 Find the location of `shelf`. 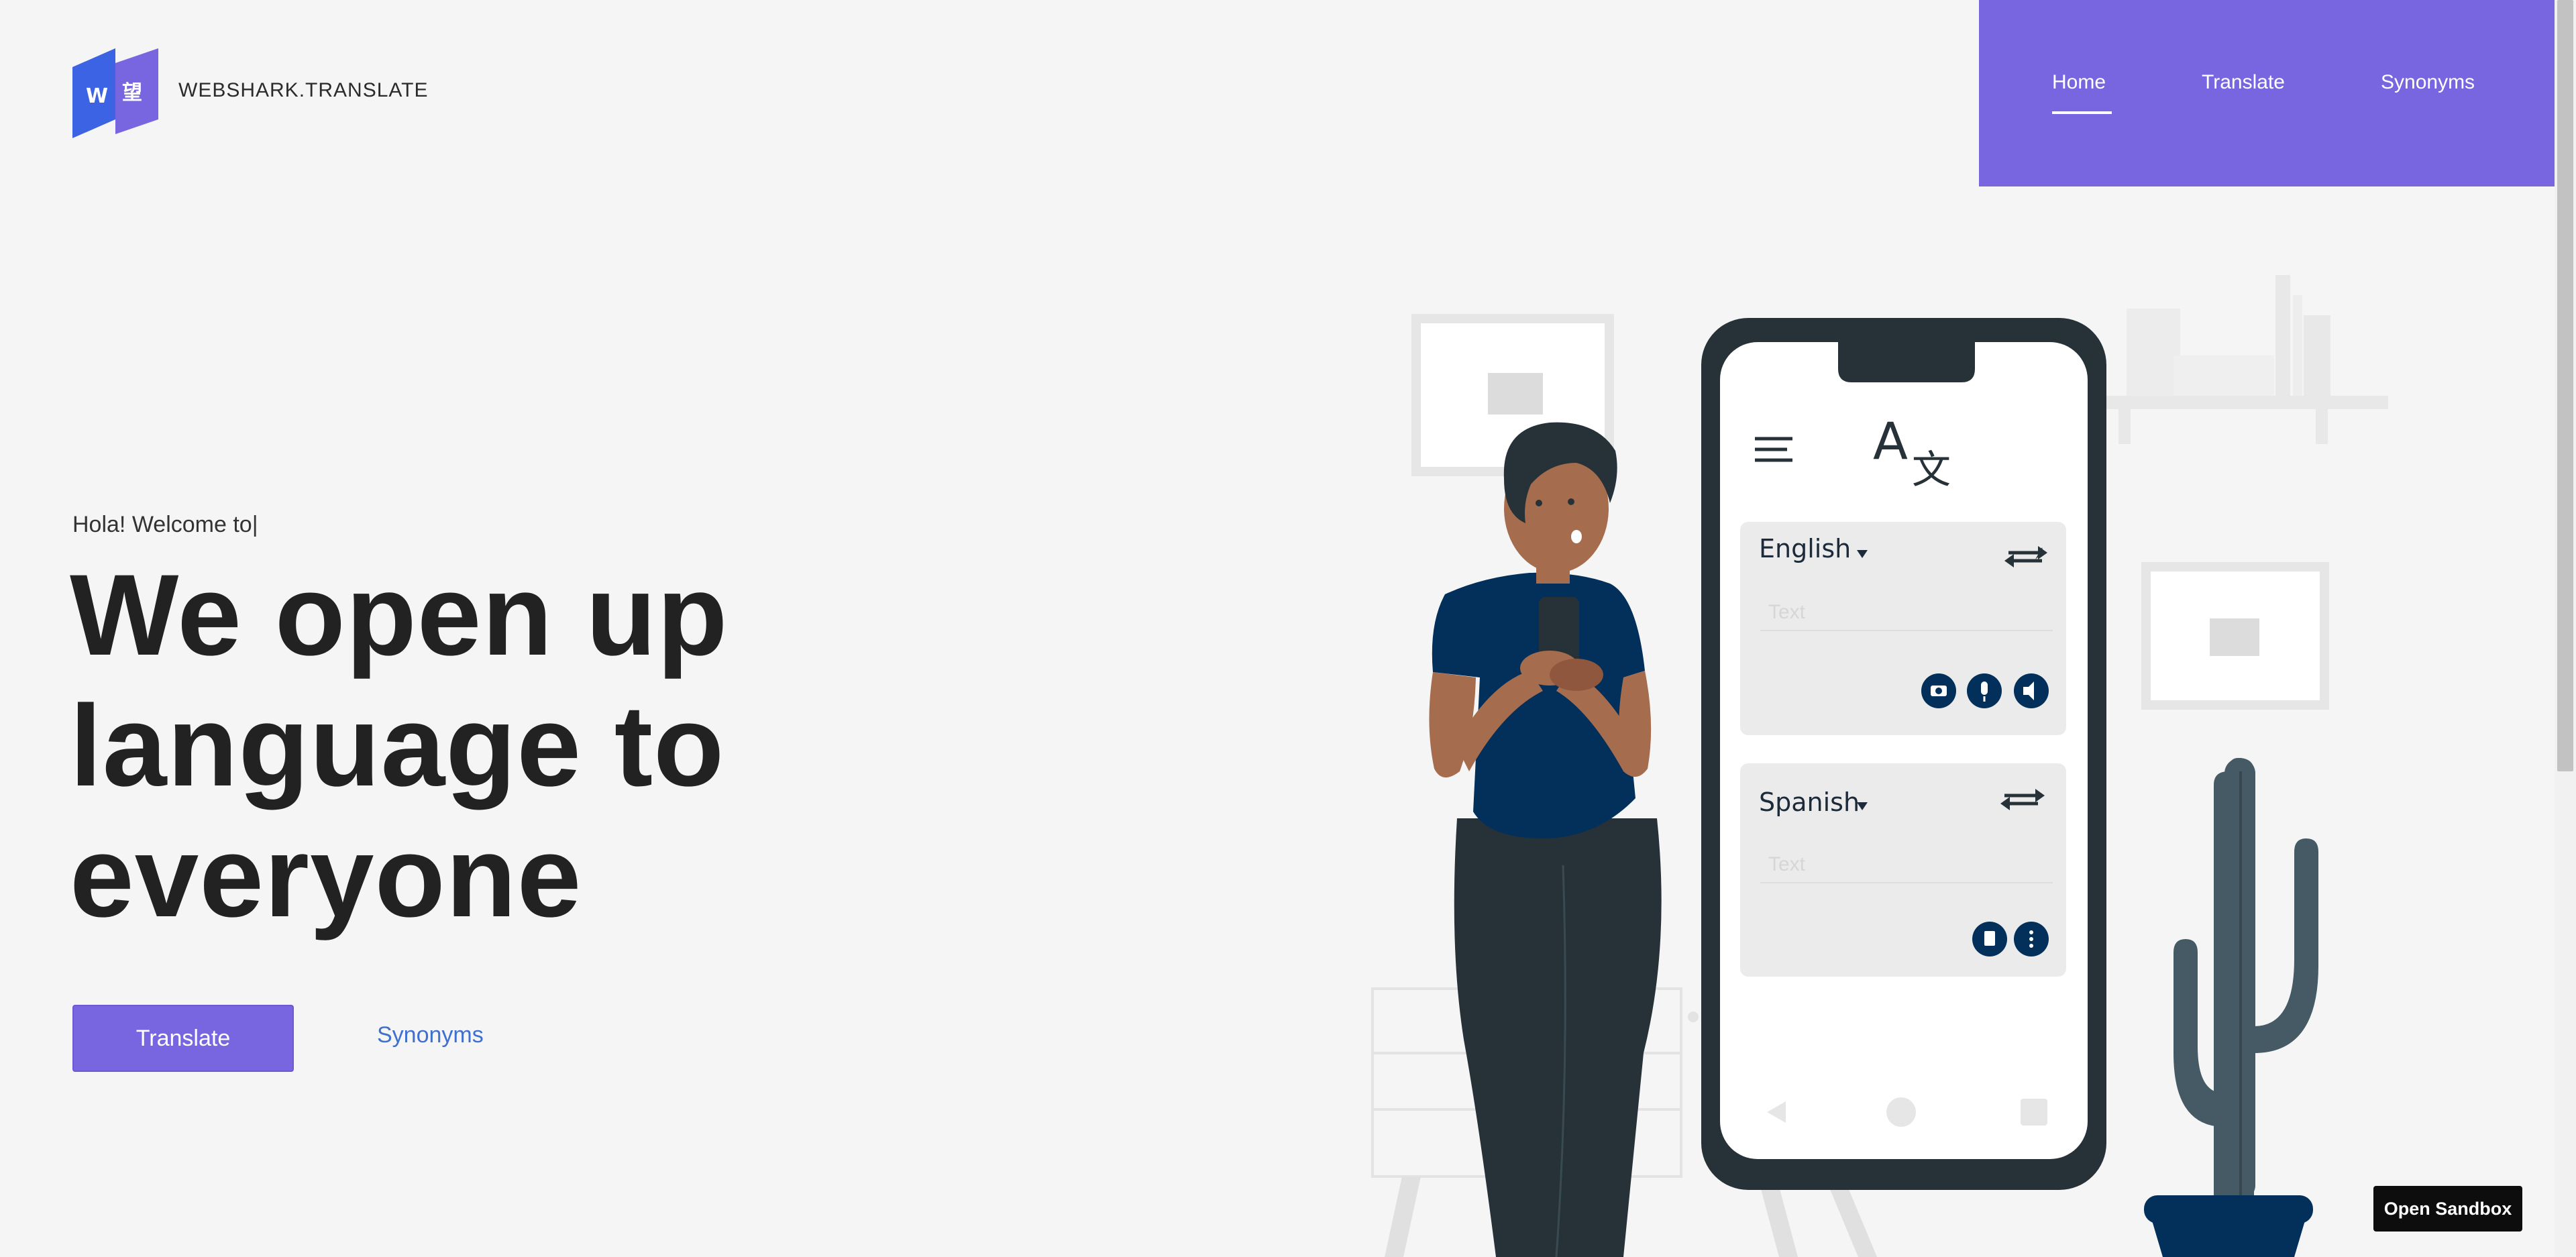

shelf is located at coordinates (2240, 360).